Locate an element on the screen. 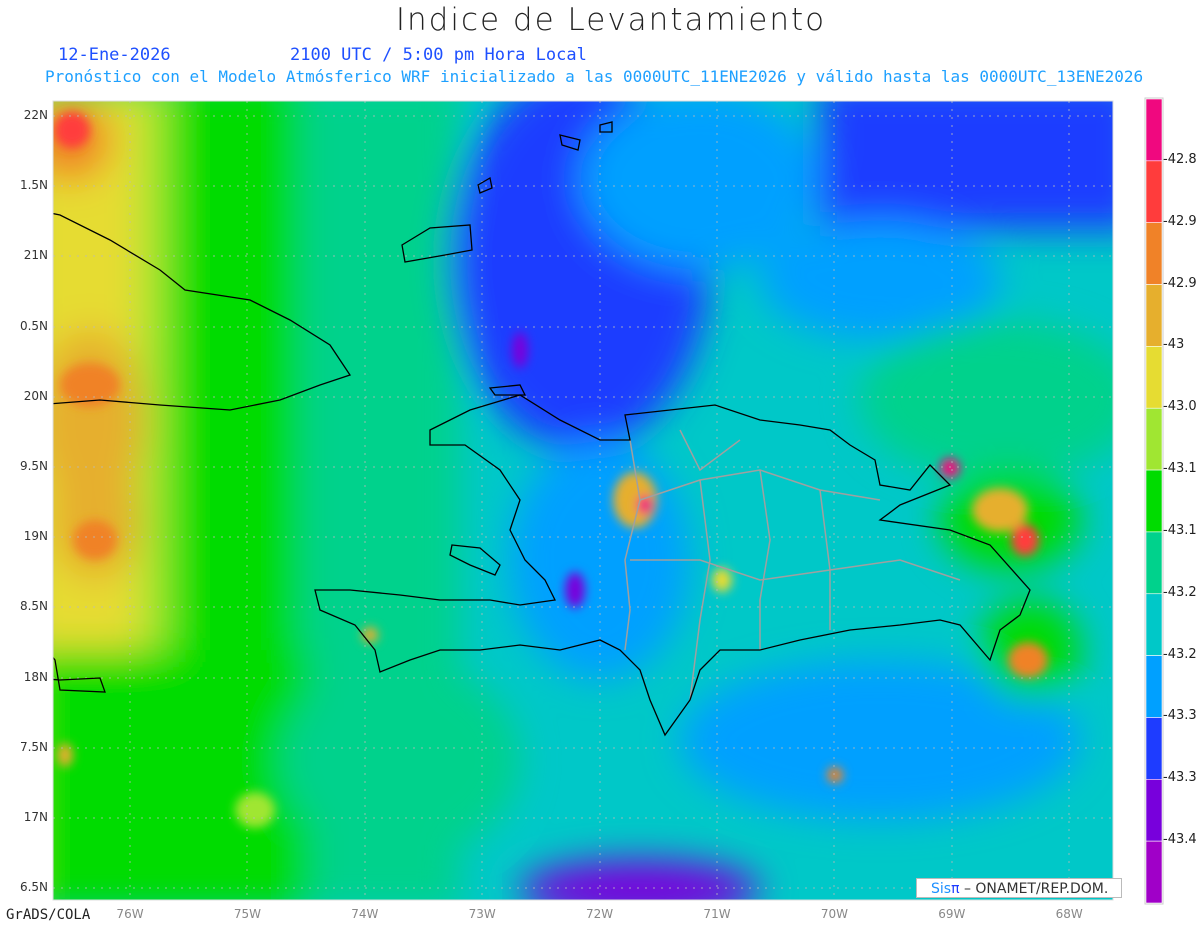 The height and width of the screenshot is (927, 1200). lat-label: 9.5N is located at coordinates (33, 466).